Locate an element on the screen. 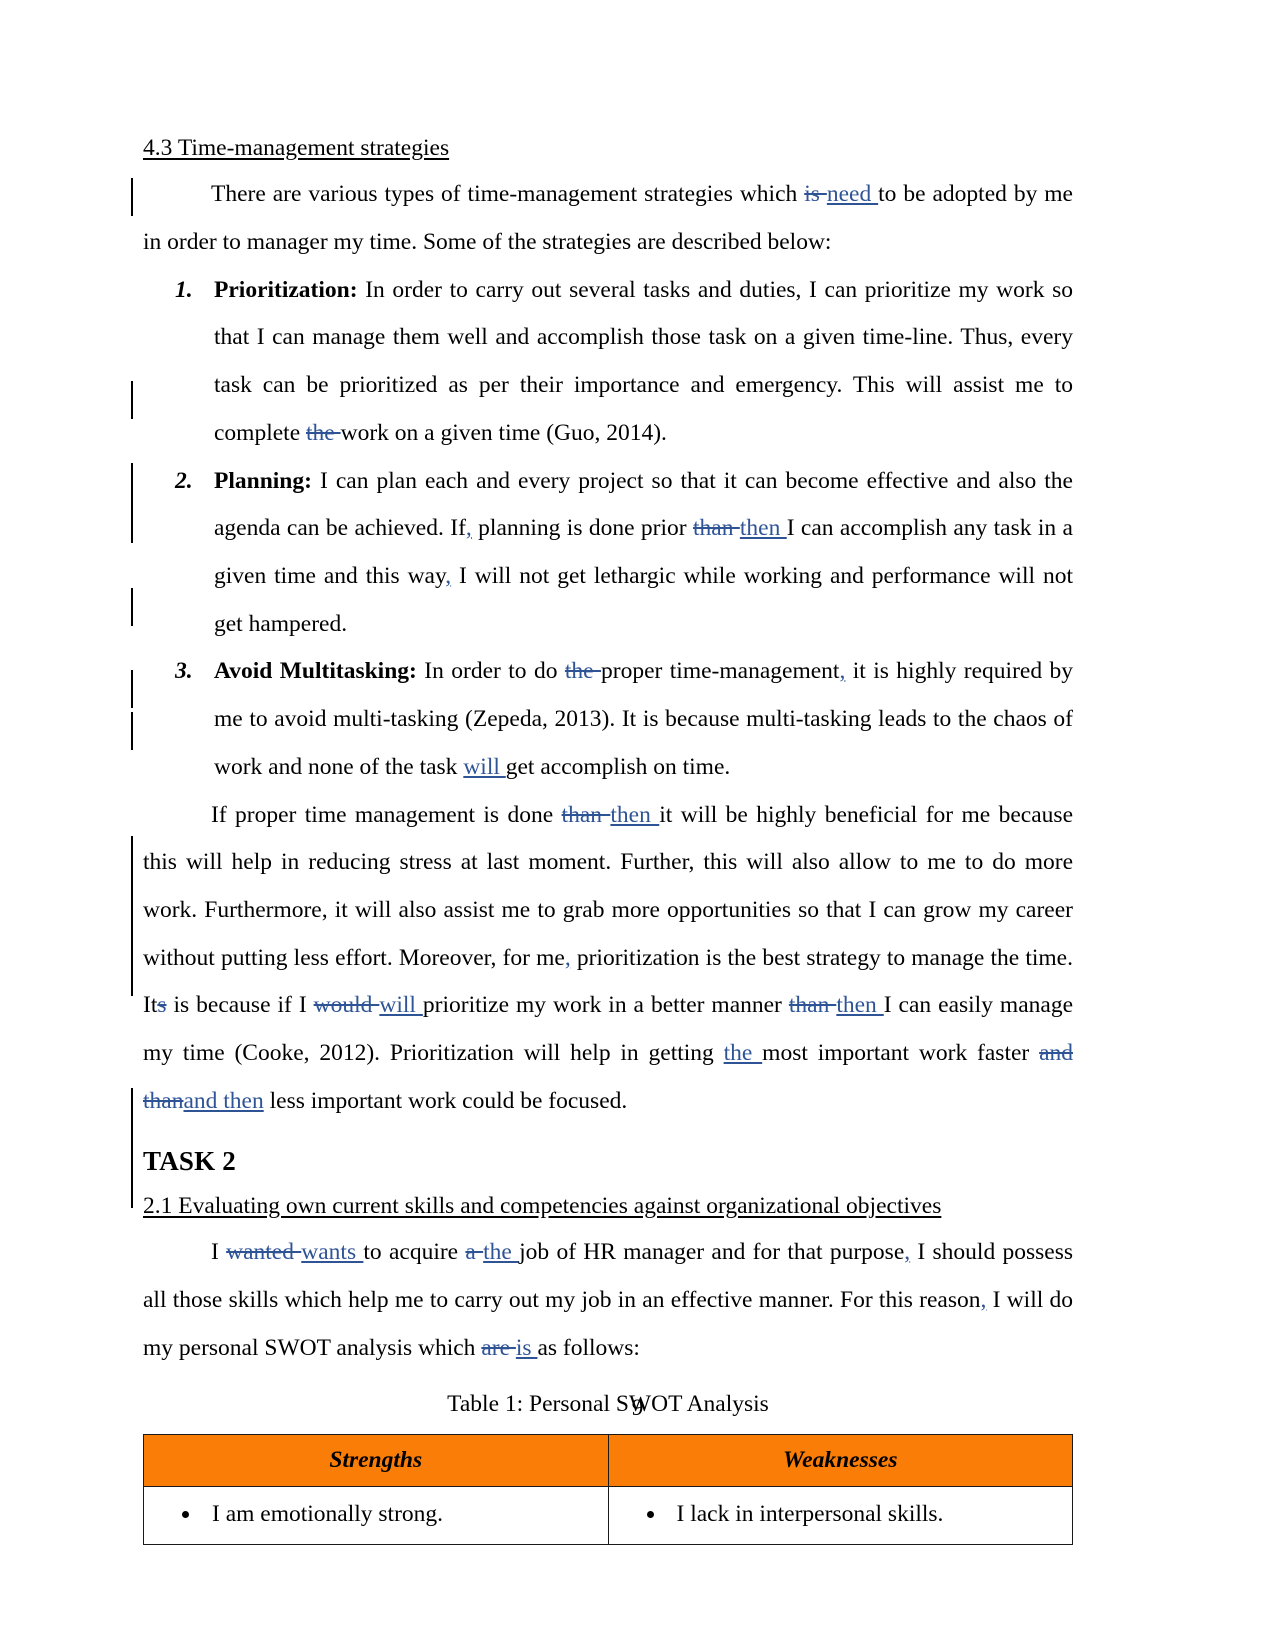 Image resolution: width=1275 pixels, height=1650 pixels. list-item-text-2: planning is done prior is located at coordinates (582, 528).